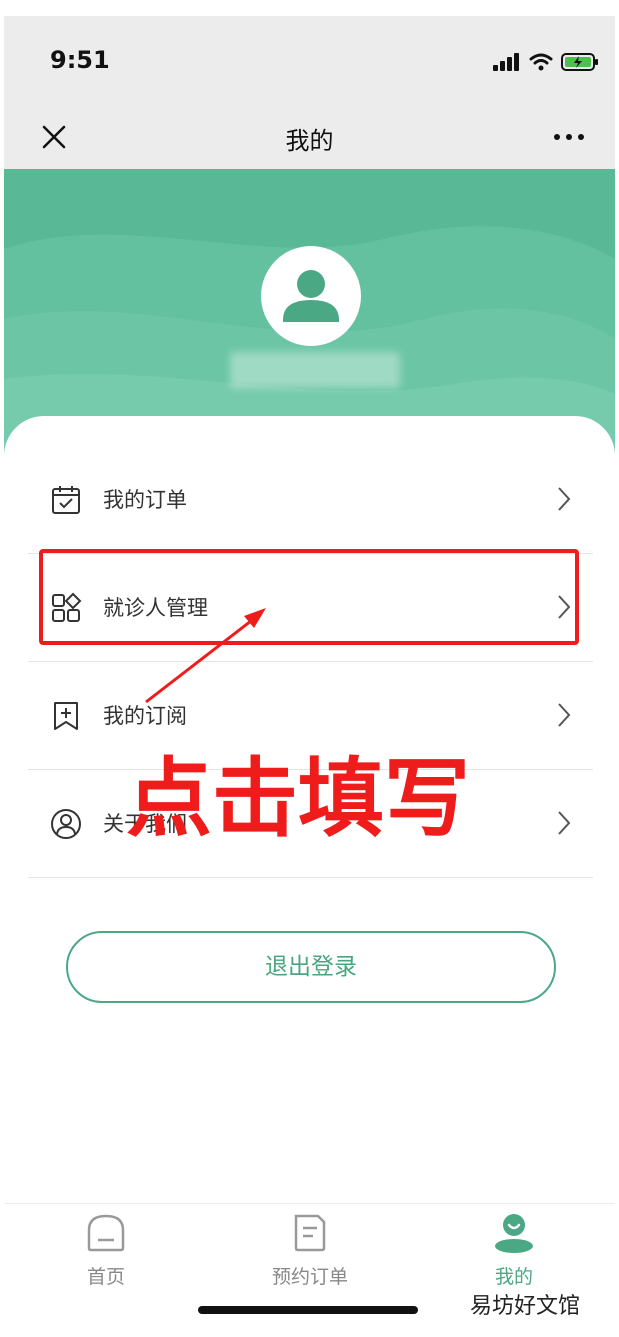 This screenshot has height=1337, width=619. Describe the element at coordinates (105, 1277) in the screenshot. I see `tab-label-home: 首页` at that location.